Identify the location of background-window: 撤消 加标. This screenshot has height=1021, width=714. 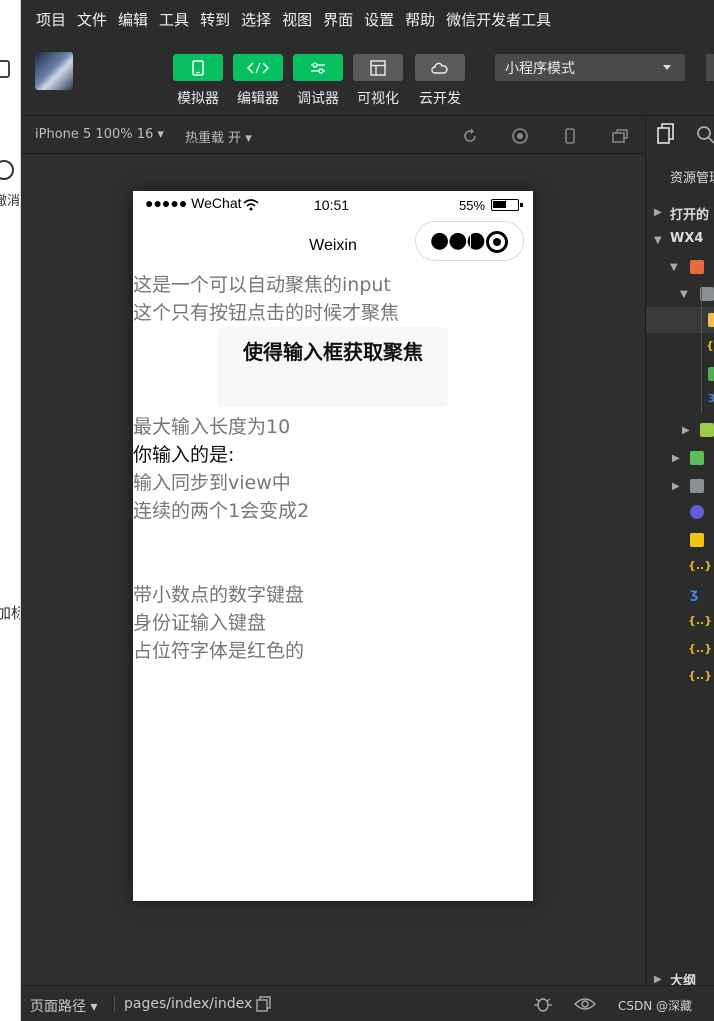
(10, 510).